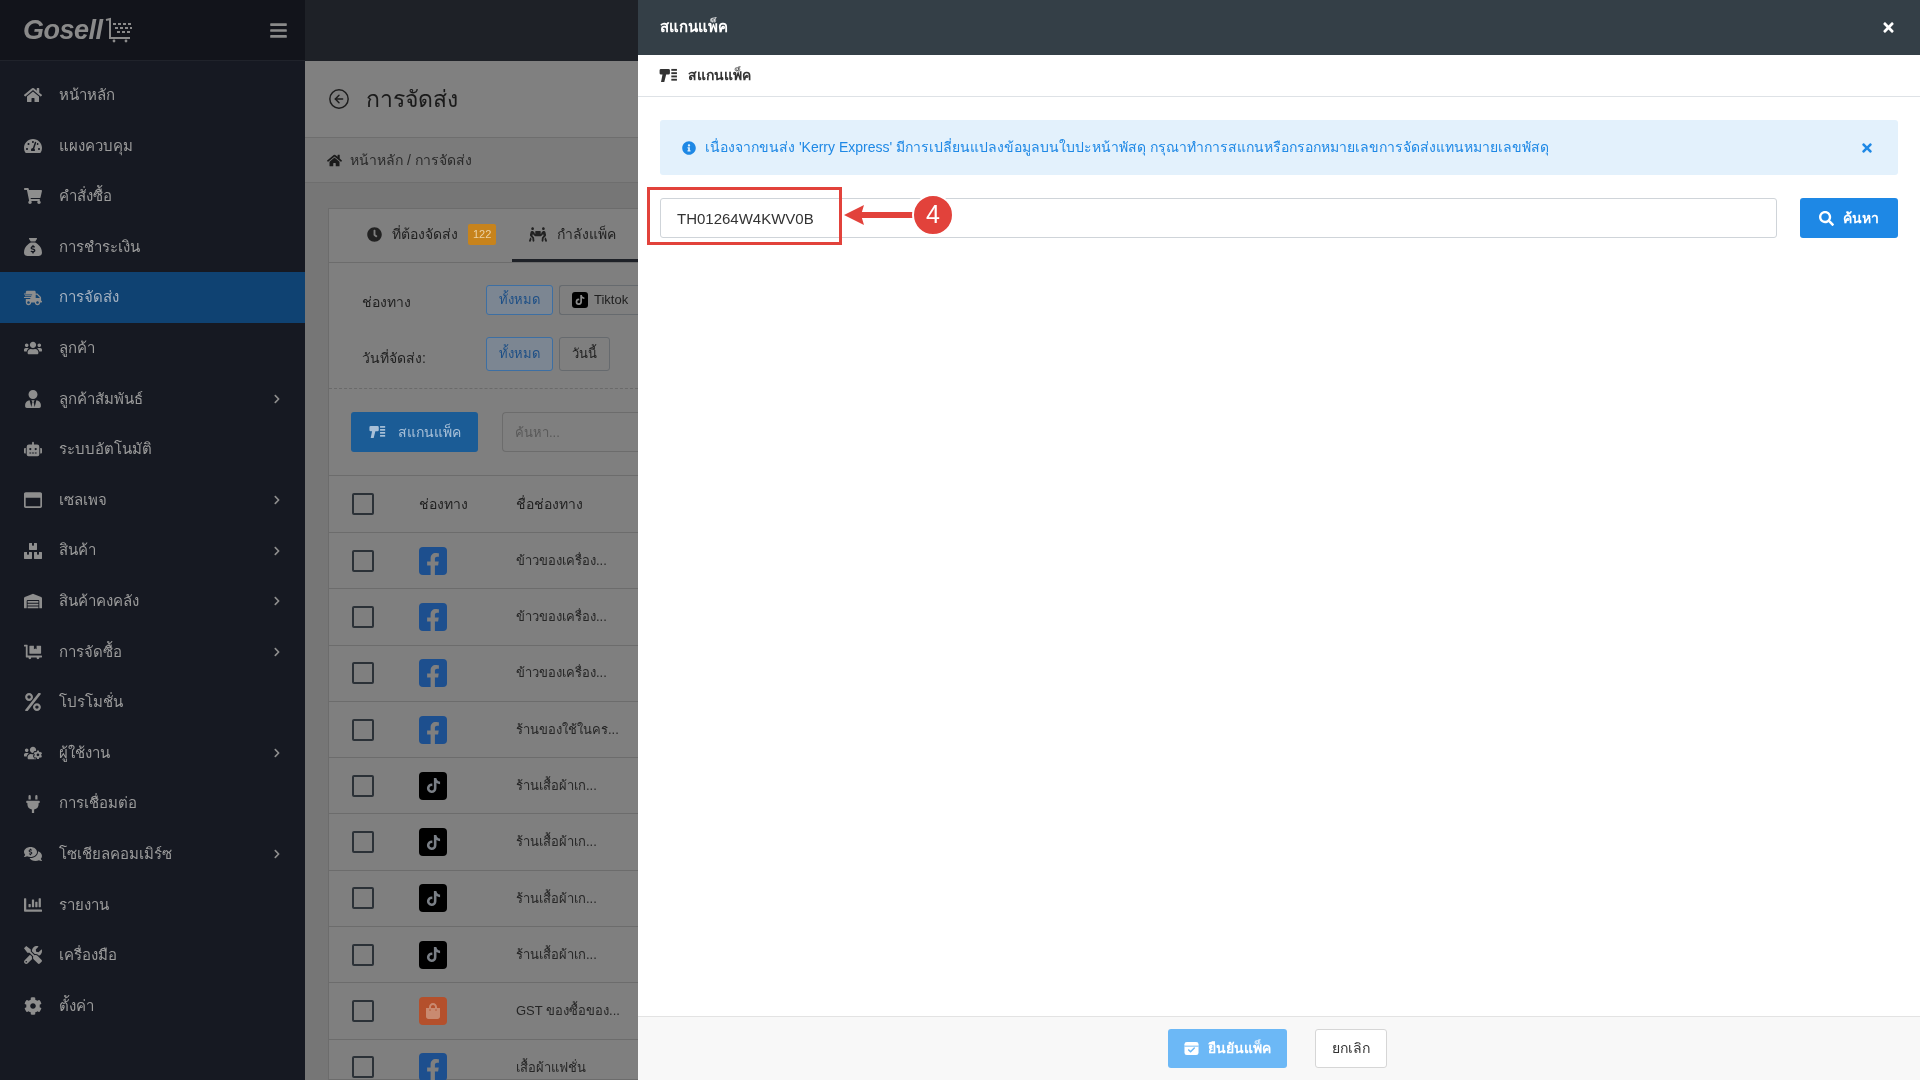  I want to click on filter-option: Tiktok, so click(598, 300).